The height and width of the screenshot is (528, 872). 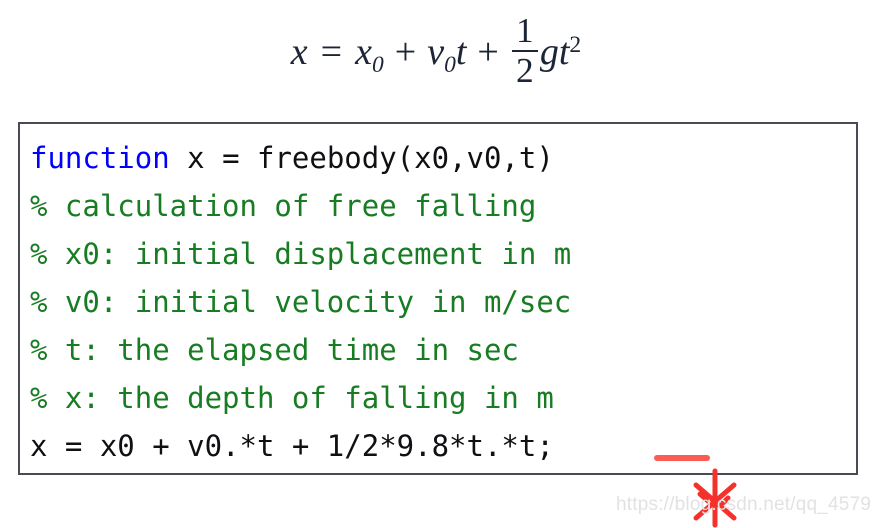 What do you see at coordinates (292, 446) in the screenshot?
I see `code-token-plain: x = x0 + v0.*t + 1/2*9.8*t.*t;` at bounding box center [292, 446].